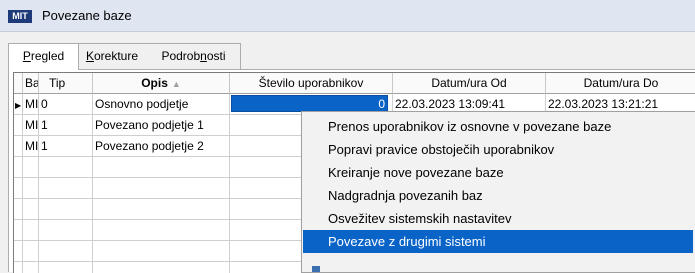  What do you see at coordinates (311, 83) in the screenshot?
I see `column-header-stevilo-uporabnikov: Število uporabnikov` at bounding box center [311, 83].